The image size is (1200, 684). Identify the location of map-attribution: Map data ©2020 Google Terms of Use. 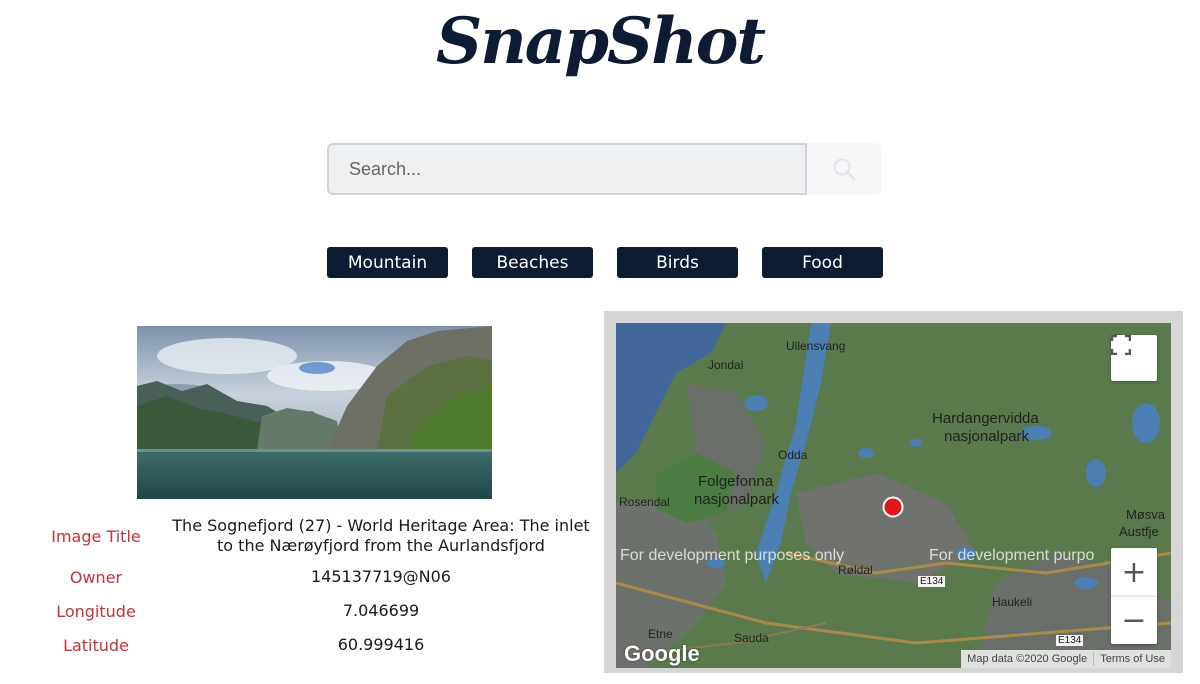
(1066, 659).